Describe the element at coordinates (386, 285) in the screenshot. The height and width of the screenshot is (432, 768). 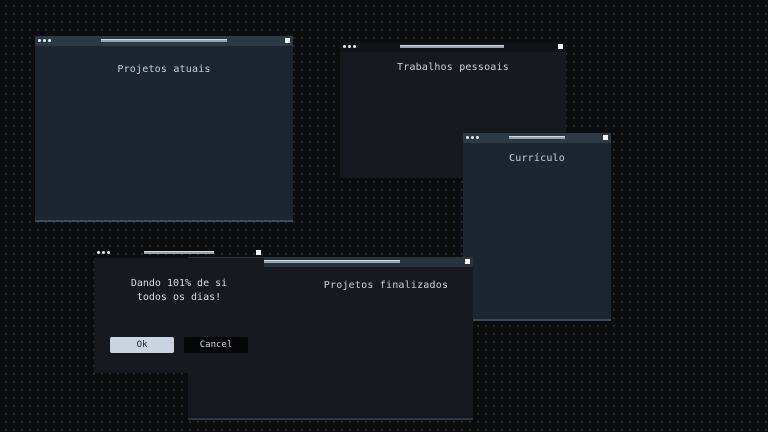
I see `window-title: Projetos finalizados` at that location.